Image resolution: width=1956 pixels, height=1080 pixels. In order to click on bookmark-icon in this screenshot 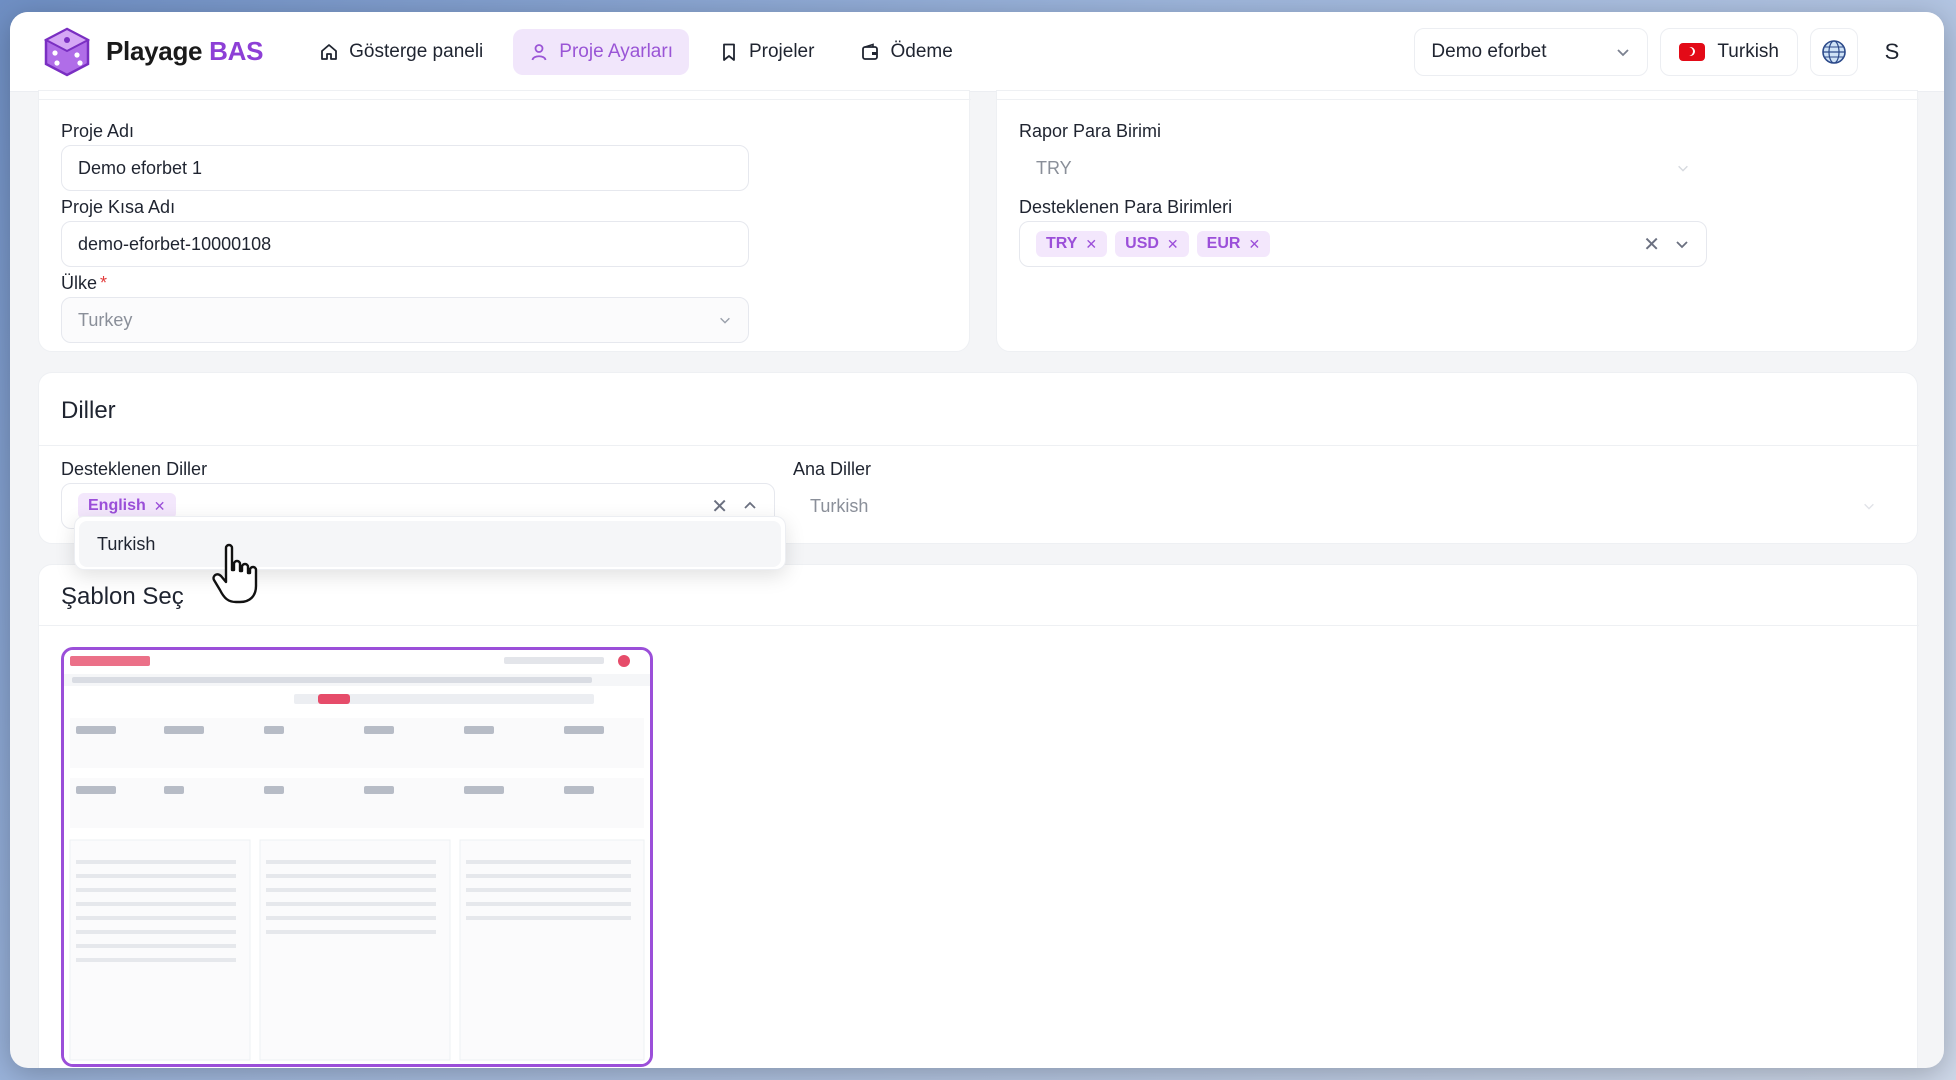, I will do `click(729, 52)`.